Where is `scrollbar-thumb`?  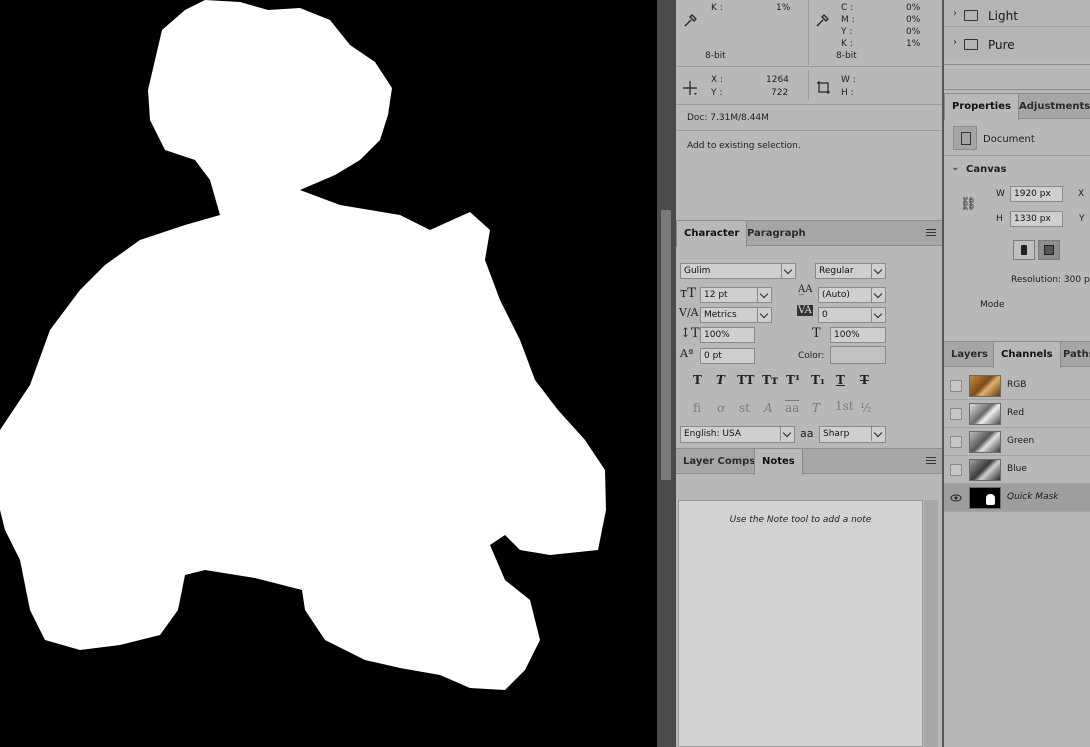
scrollbar-thumb is located at coordinates (666, 345).